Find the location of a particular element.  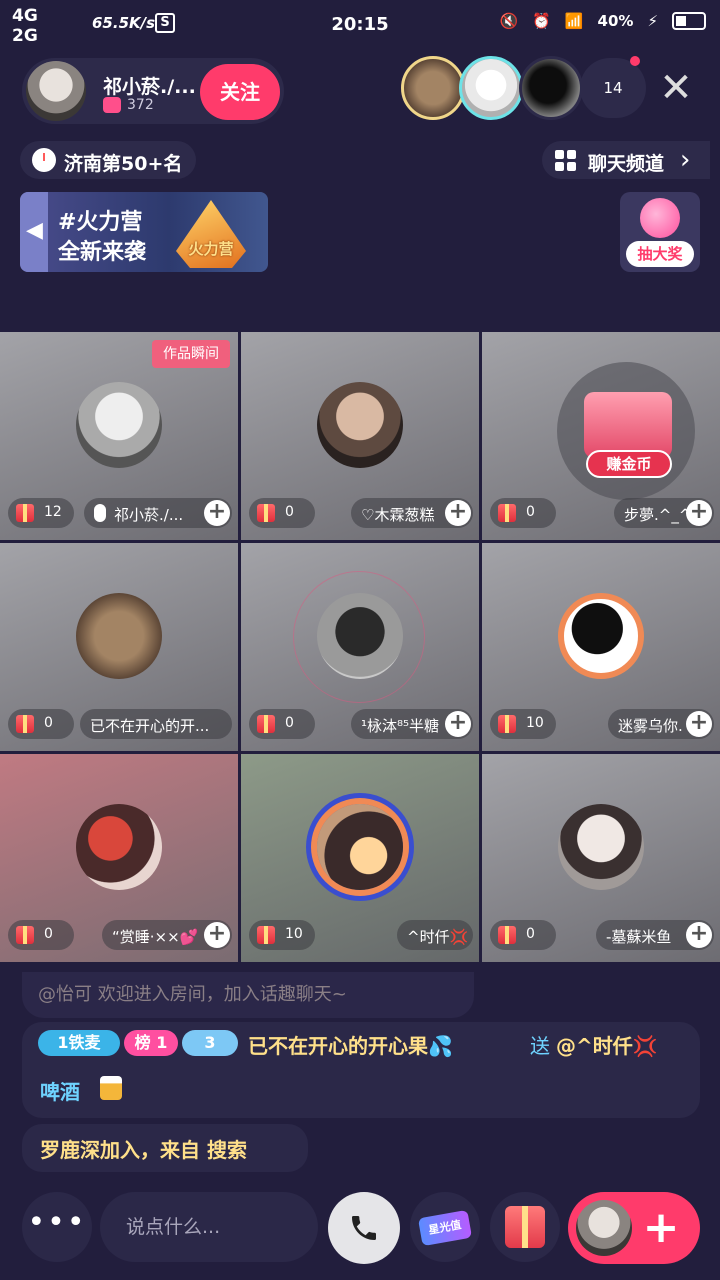

earn-coin-label: 赚金币 is located at coordinates (629, 464).